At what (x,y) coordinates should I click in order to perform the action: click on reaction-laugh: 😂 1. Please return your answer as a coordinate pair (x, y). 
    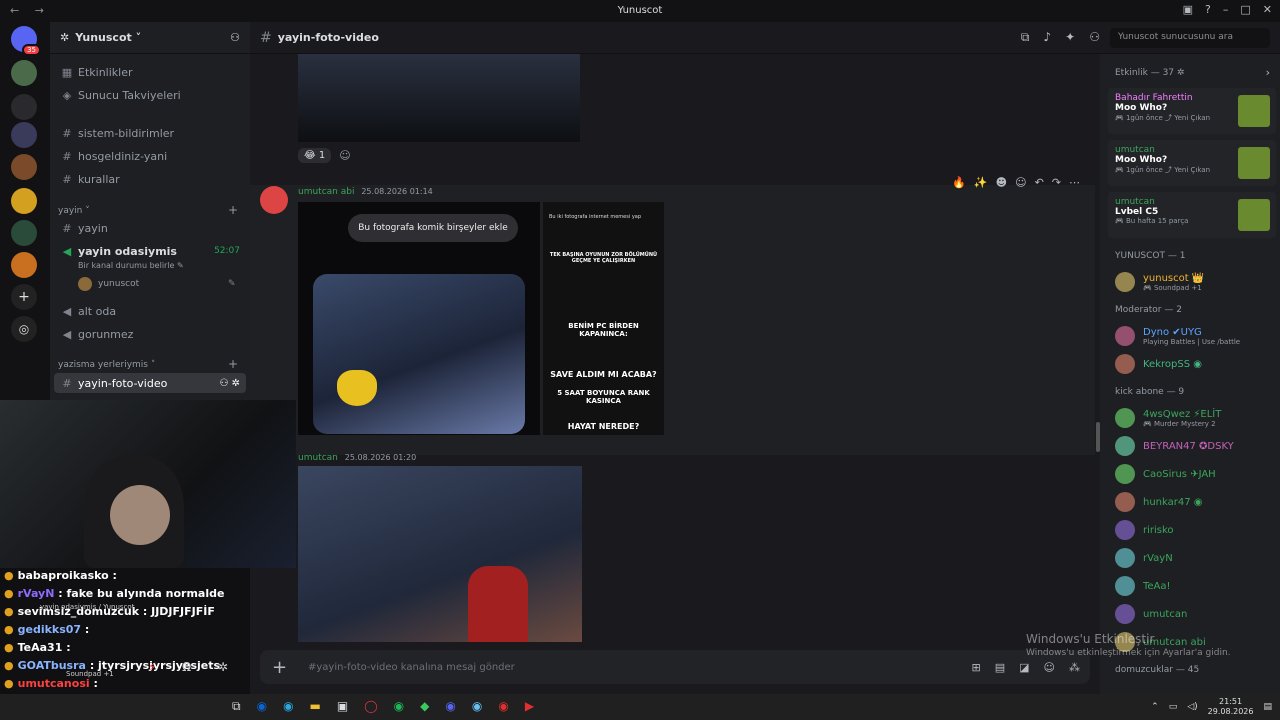
    Looking at the image, I should click on (315, 155).